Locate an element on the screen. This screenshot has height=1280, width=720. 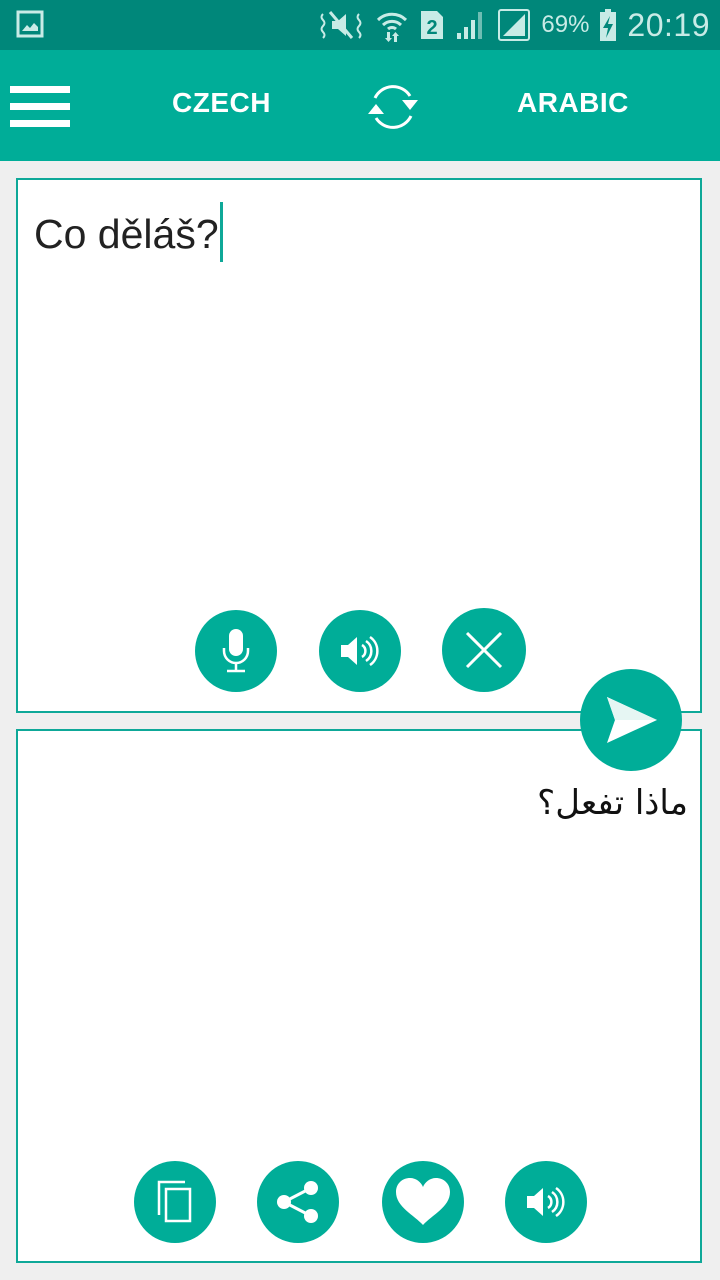
target-language-button: ARABIC is located at coordinates (573, 103).